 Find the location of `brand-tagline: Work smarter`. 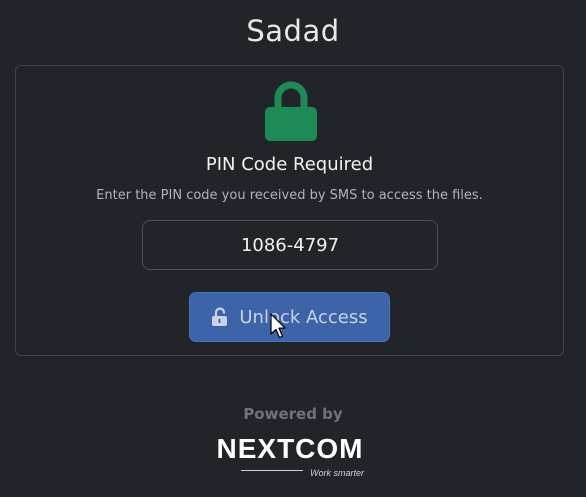

brand-tagline: Work smarter is located at coordinates (337, 473).